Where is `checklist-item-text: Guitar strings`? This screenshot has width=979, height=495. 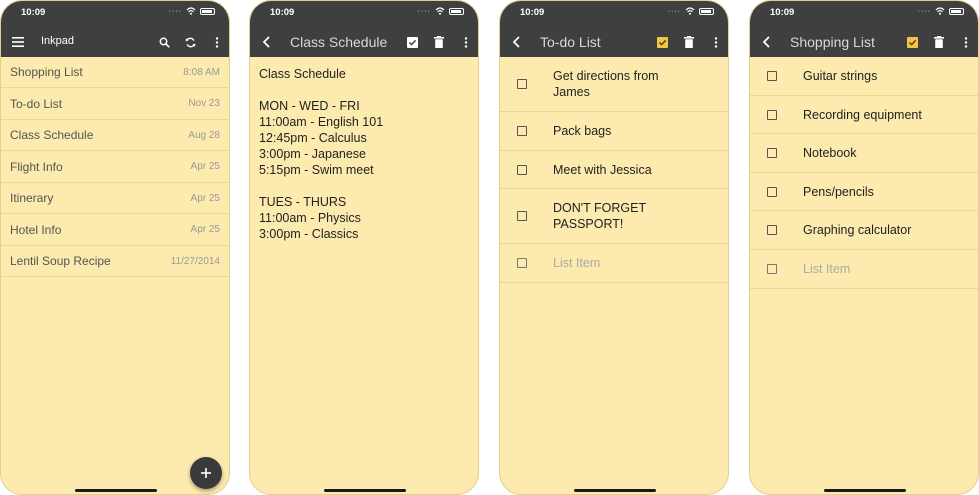 checklist-item-text: Guitar strings is located at coordinates (840, 76).